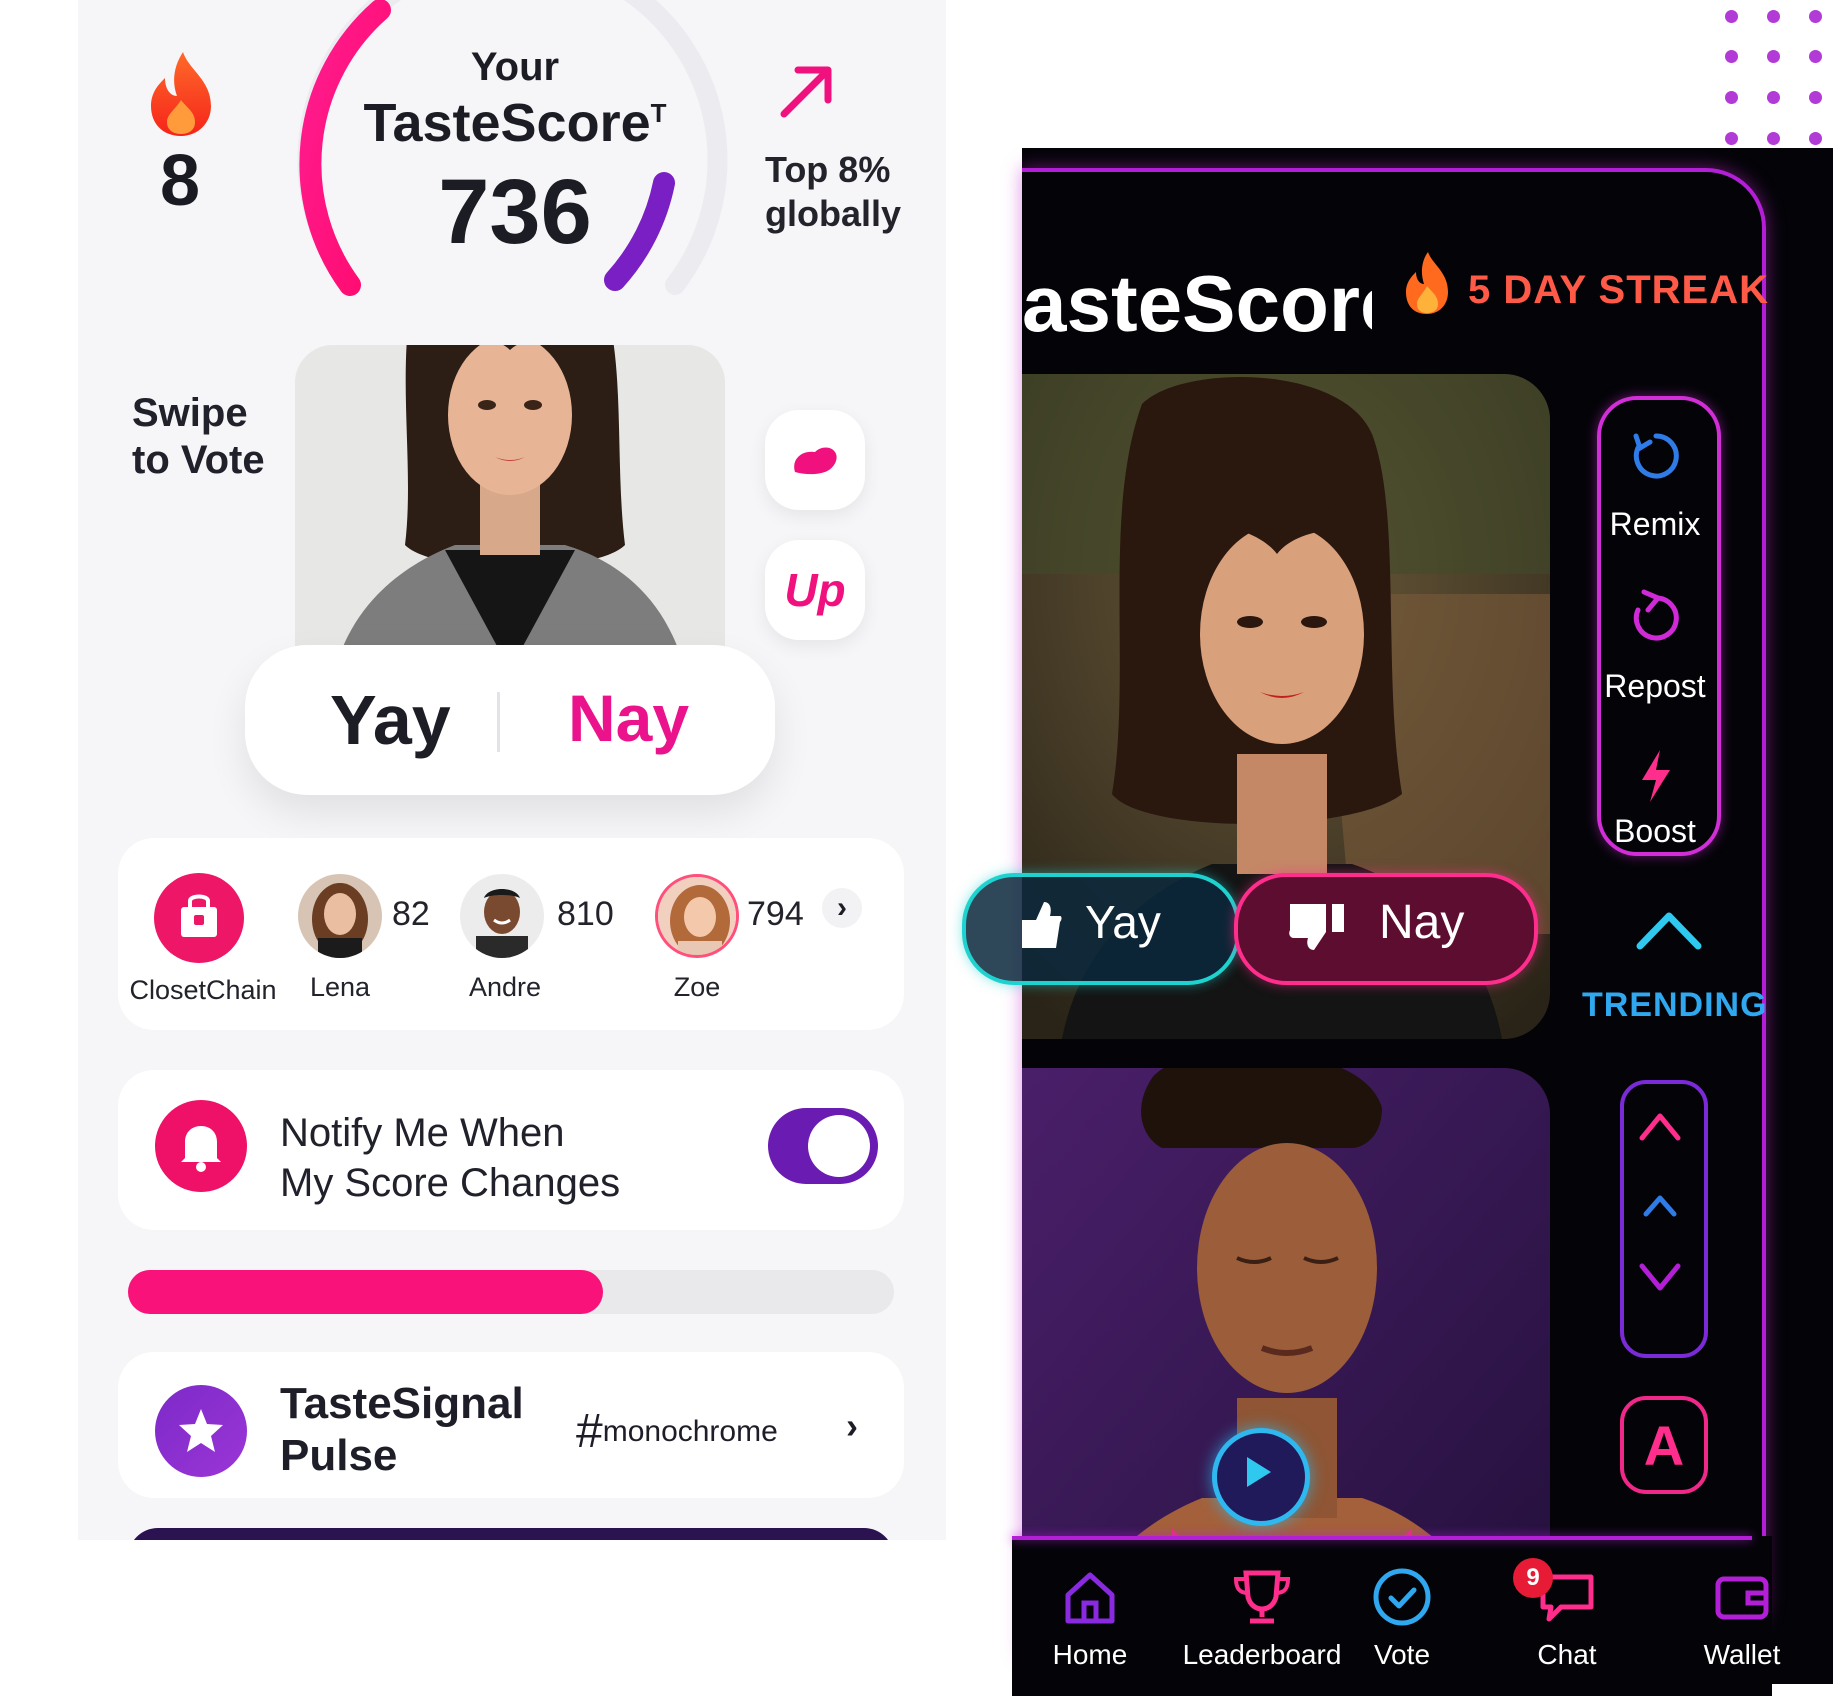 The height and width of the screenshot is (1696, 1833). I want to click on chat-badge: 9, so click(1533, 1578).